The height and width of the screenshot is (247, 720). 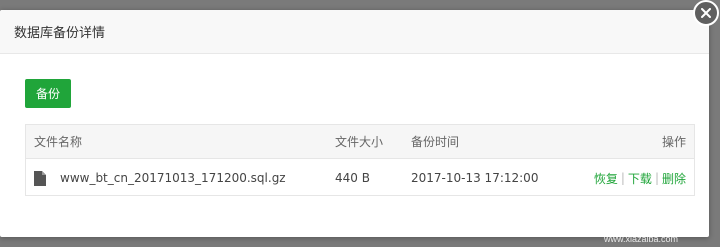 I want to click on header-operations: 操作, so click(x=673, y=142).